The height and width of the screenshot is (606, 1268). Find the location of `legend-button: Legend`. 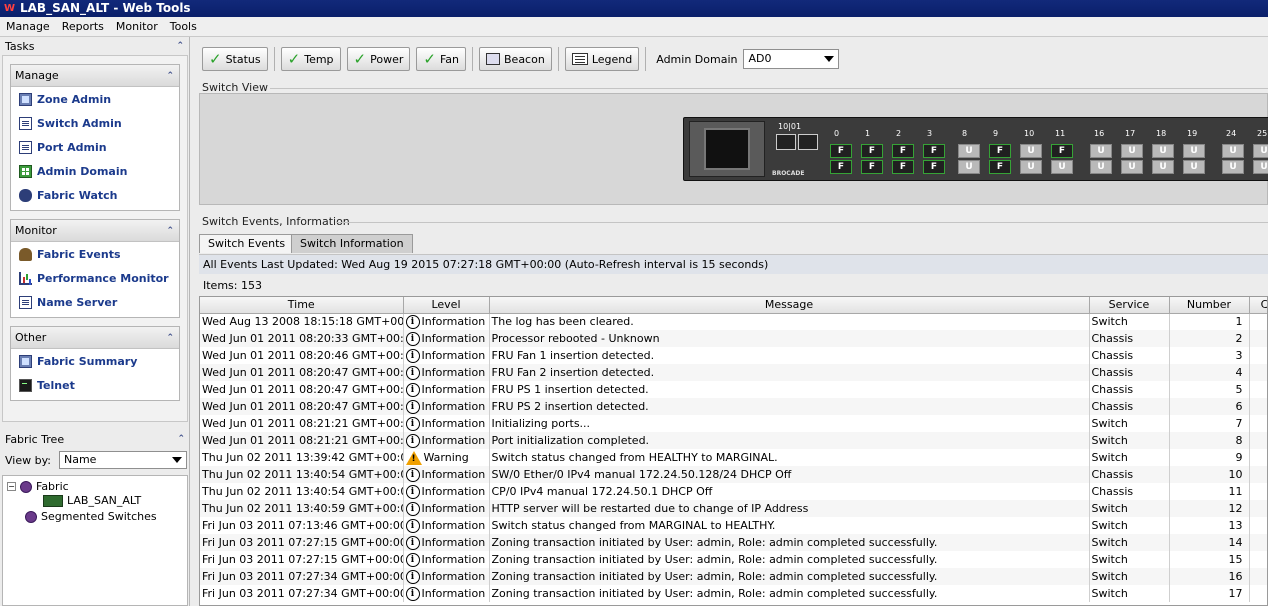

legend-button: Legend is located at coordinates (602, 59).